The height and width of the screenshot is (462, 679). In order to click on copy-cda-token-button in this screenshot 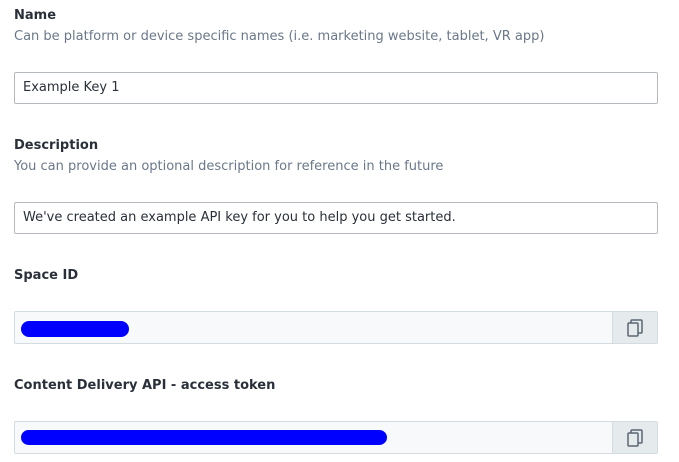, I will do `click(634, 437)`.